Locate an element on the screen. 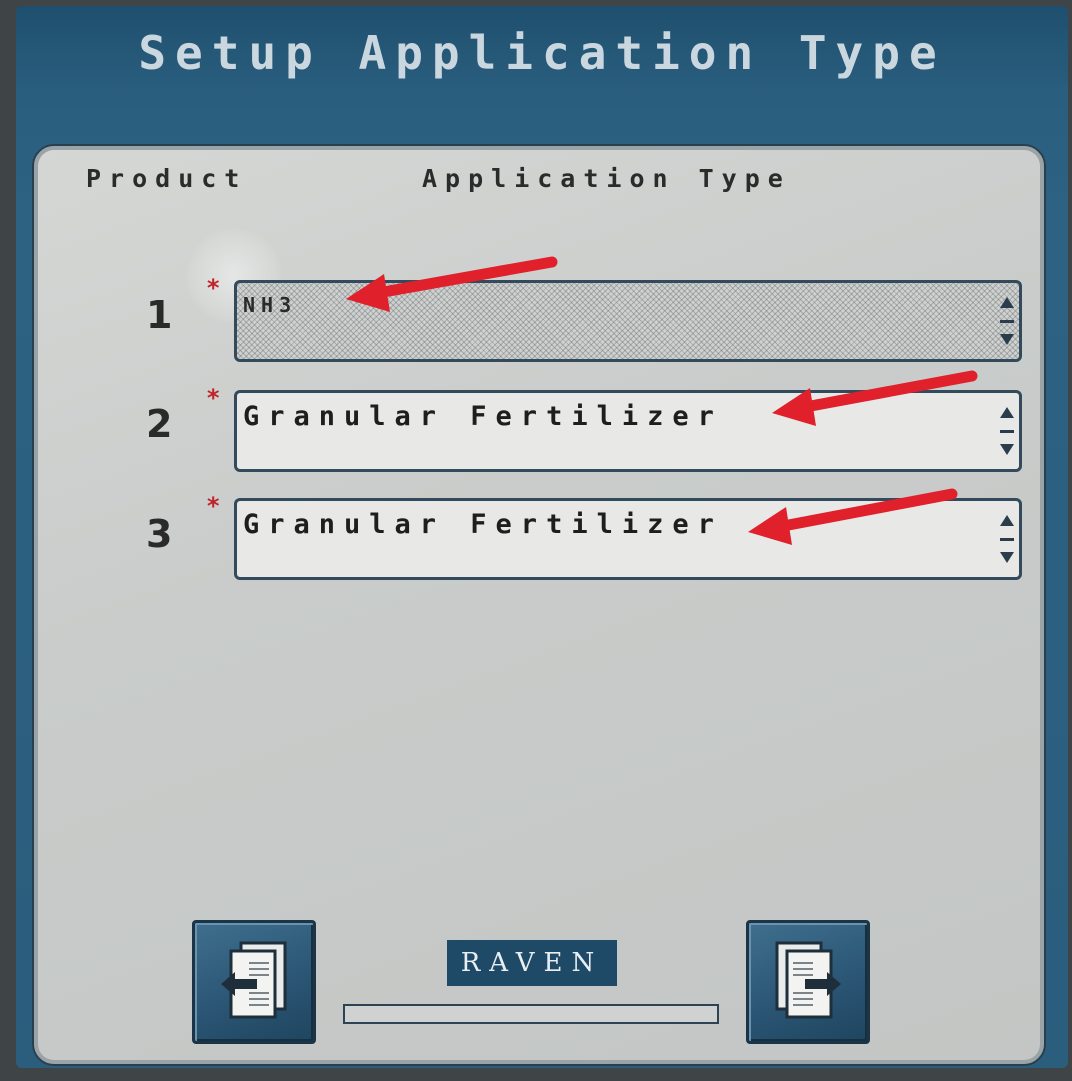  required-marker-3: * is located at coordinates (213, 506).